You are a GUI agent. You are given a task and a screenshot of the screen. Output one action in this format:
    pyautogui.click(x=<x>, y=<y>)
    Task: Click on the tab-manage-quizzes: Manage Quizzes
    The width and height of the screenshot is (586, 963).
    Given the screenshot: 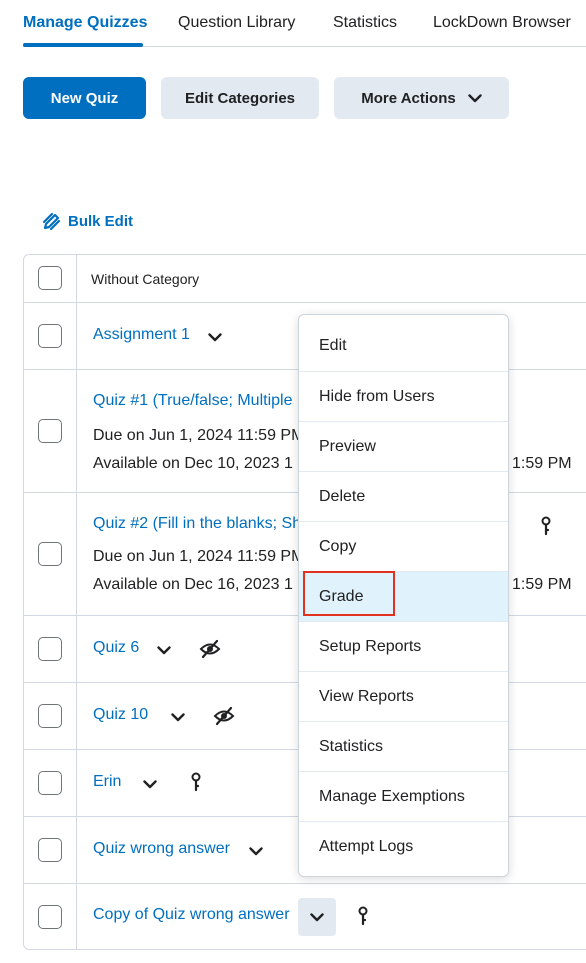 What is the action you would take?
    pyautogui.click(x=85, y=23)
    